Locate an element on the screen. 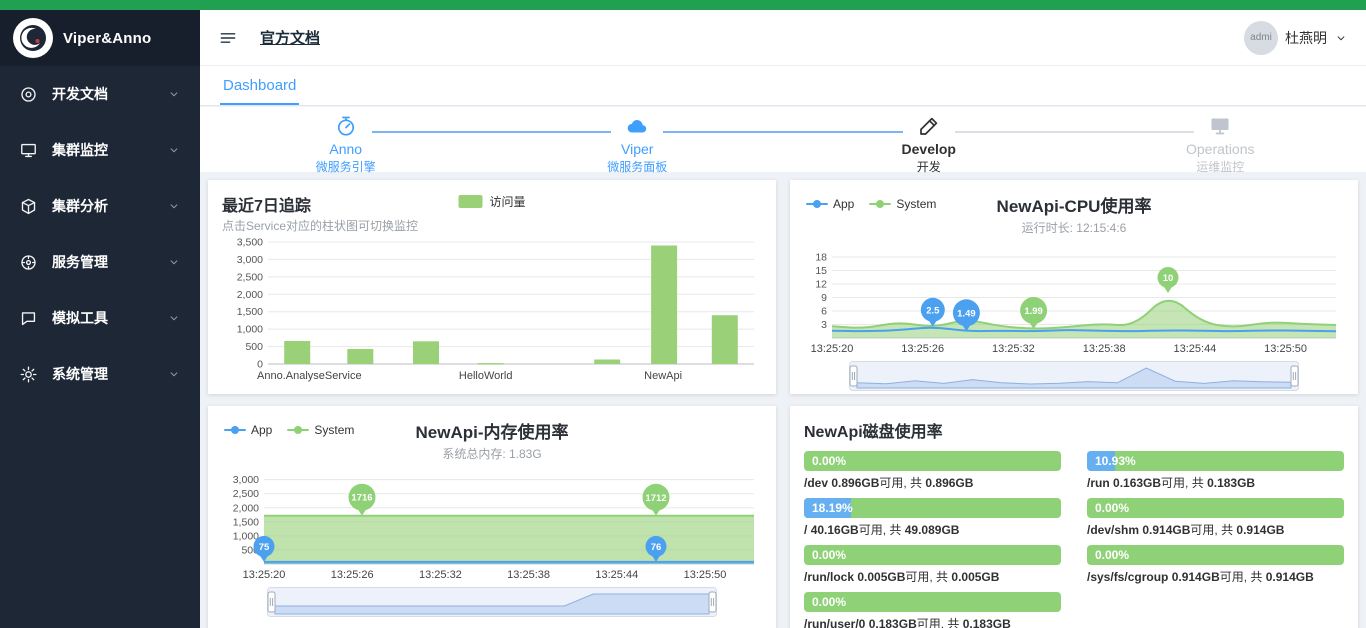 This screenshot has height=628, width=1366. sidebar-item-4: 服务管理 is located at coordinates (100, 262).